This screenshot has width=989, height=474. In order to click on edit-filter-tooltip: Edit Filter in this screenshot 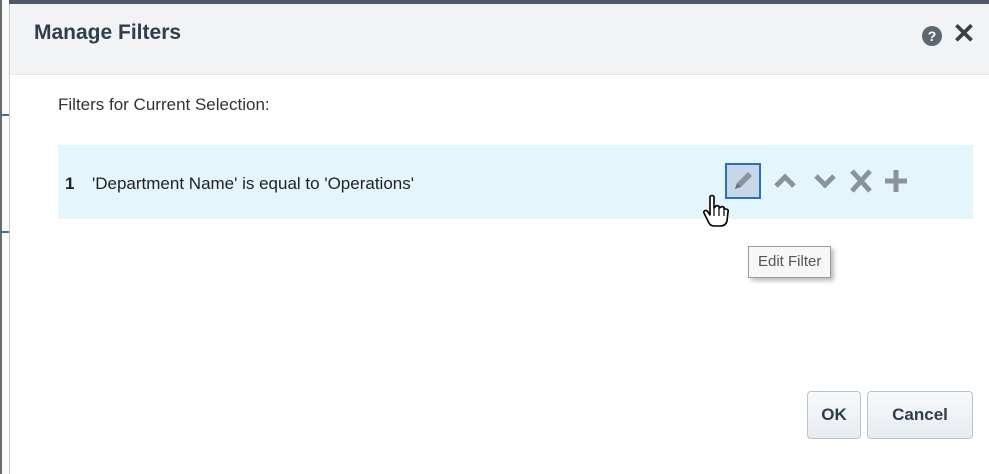, I will do `click(790, 262)`.